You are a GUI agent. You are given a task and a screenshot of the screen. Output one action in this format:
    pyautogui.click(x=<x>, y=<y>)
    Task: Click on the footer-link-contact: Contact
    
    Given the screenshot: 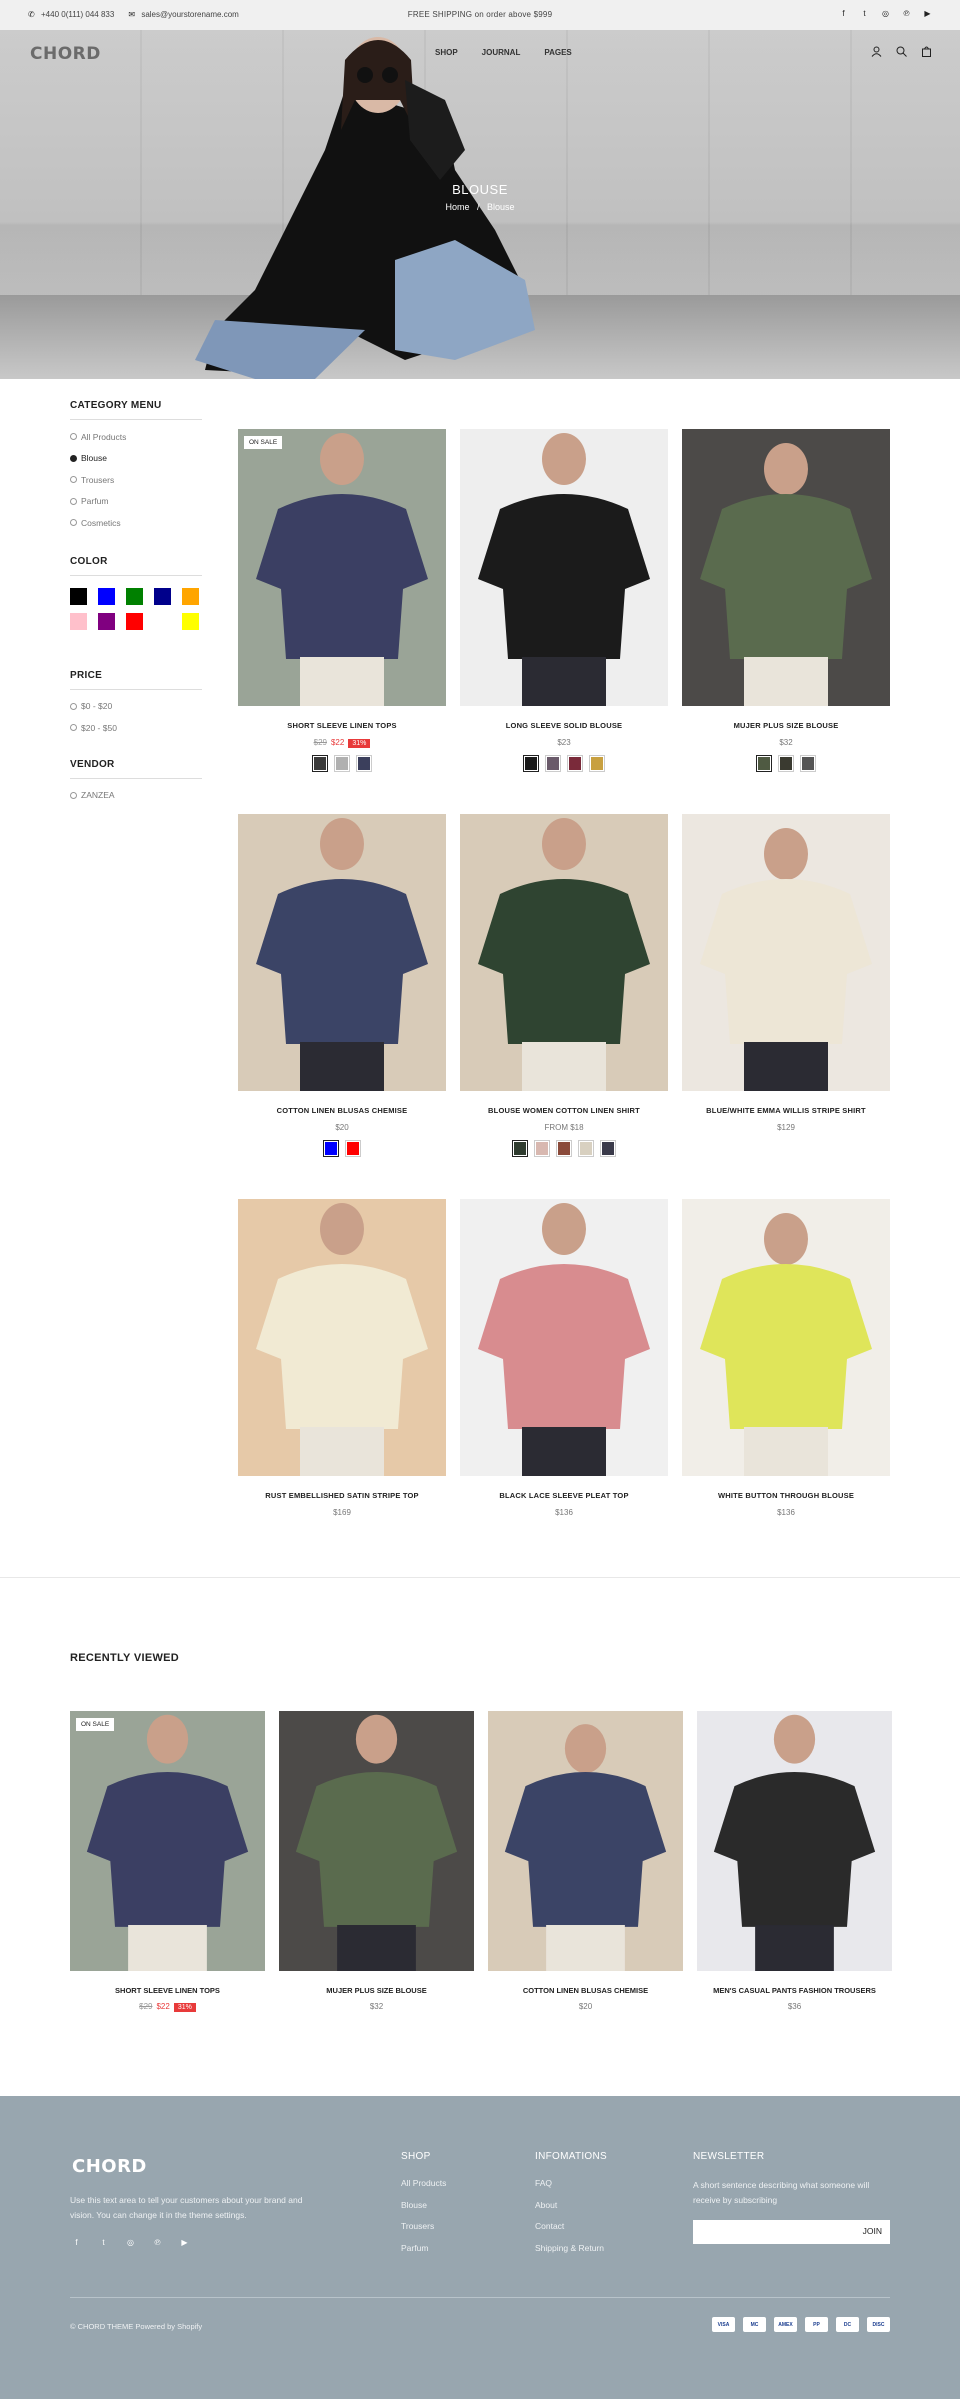 What is the action you would take?
    pyautogui.click(x=571, y=2232)
    